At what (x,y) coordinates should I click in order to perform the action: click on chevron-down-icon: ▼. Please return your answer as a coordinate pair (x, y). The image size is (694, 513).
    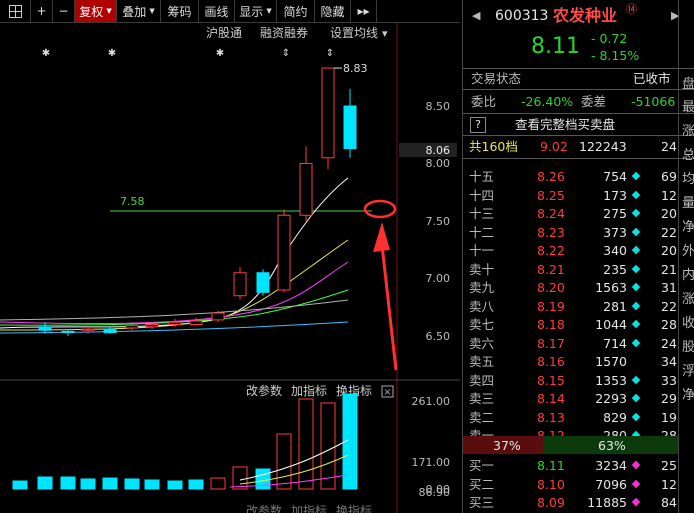
    Looking at the image, I should click on (152, 11).